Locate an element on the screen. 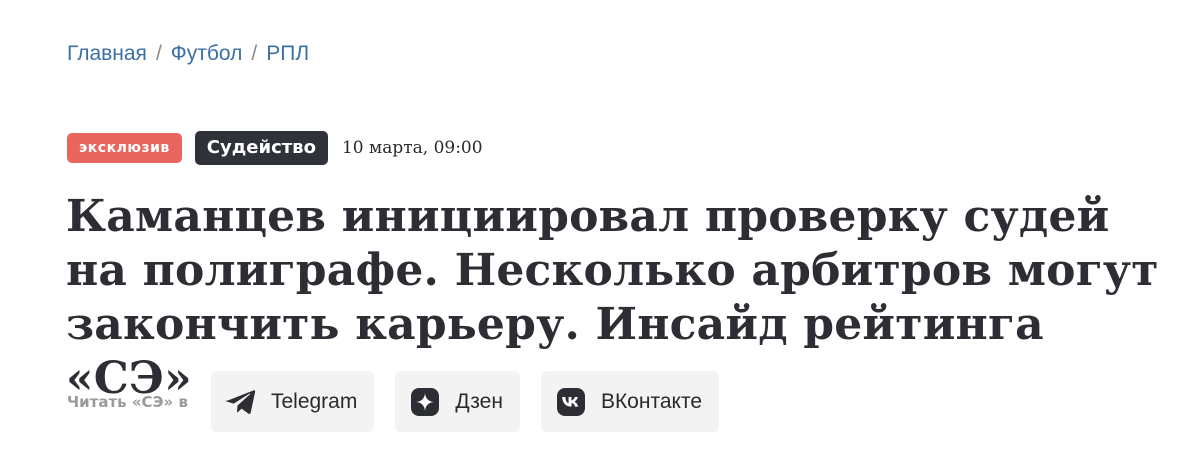  exclusive-badge: эксклюзив is located at coordinates (124, 148).